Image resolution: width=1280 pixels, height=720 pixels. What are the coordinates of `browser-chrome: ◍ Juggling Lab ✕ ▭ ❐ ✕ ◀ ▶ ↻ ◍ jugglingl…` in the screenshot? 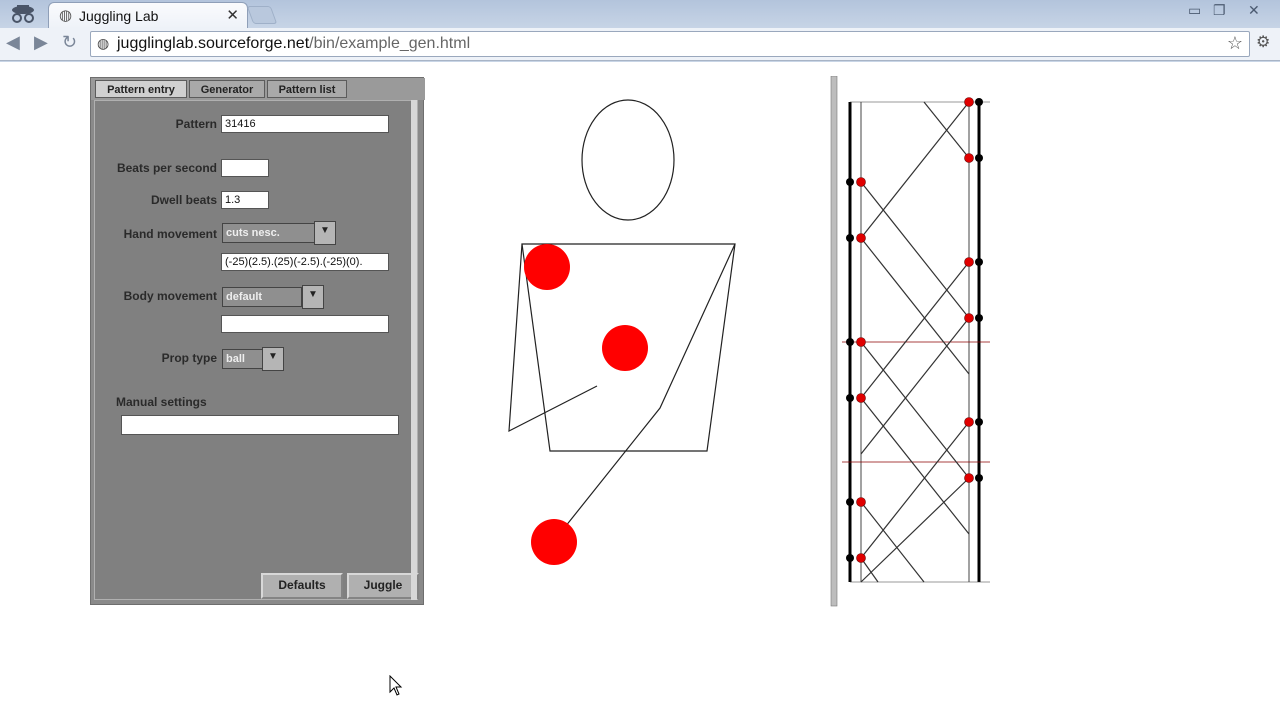 It's located at (640, 31).